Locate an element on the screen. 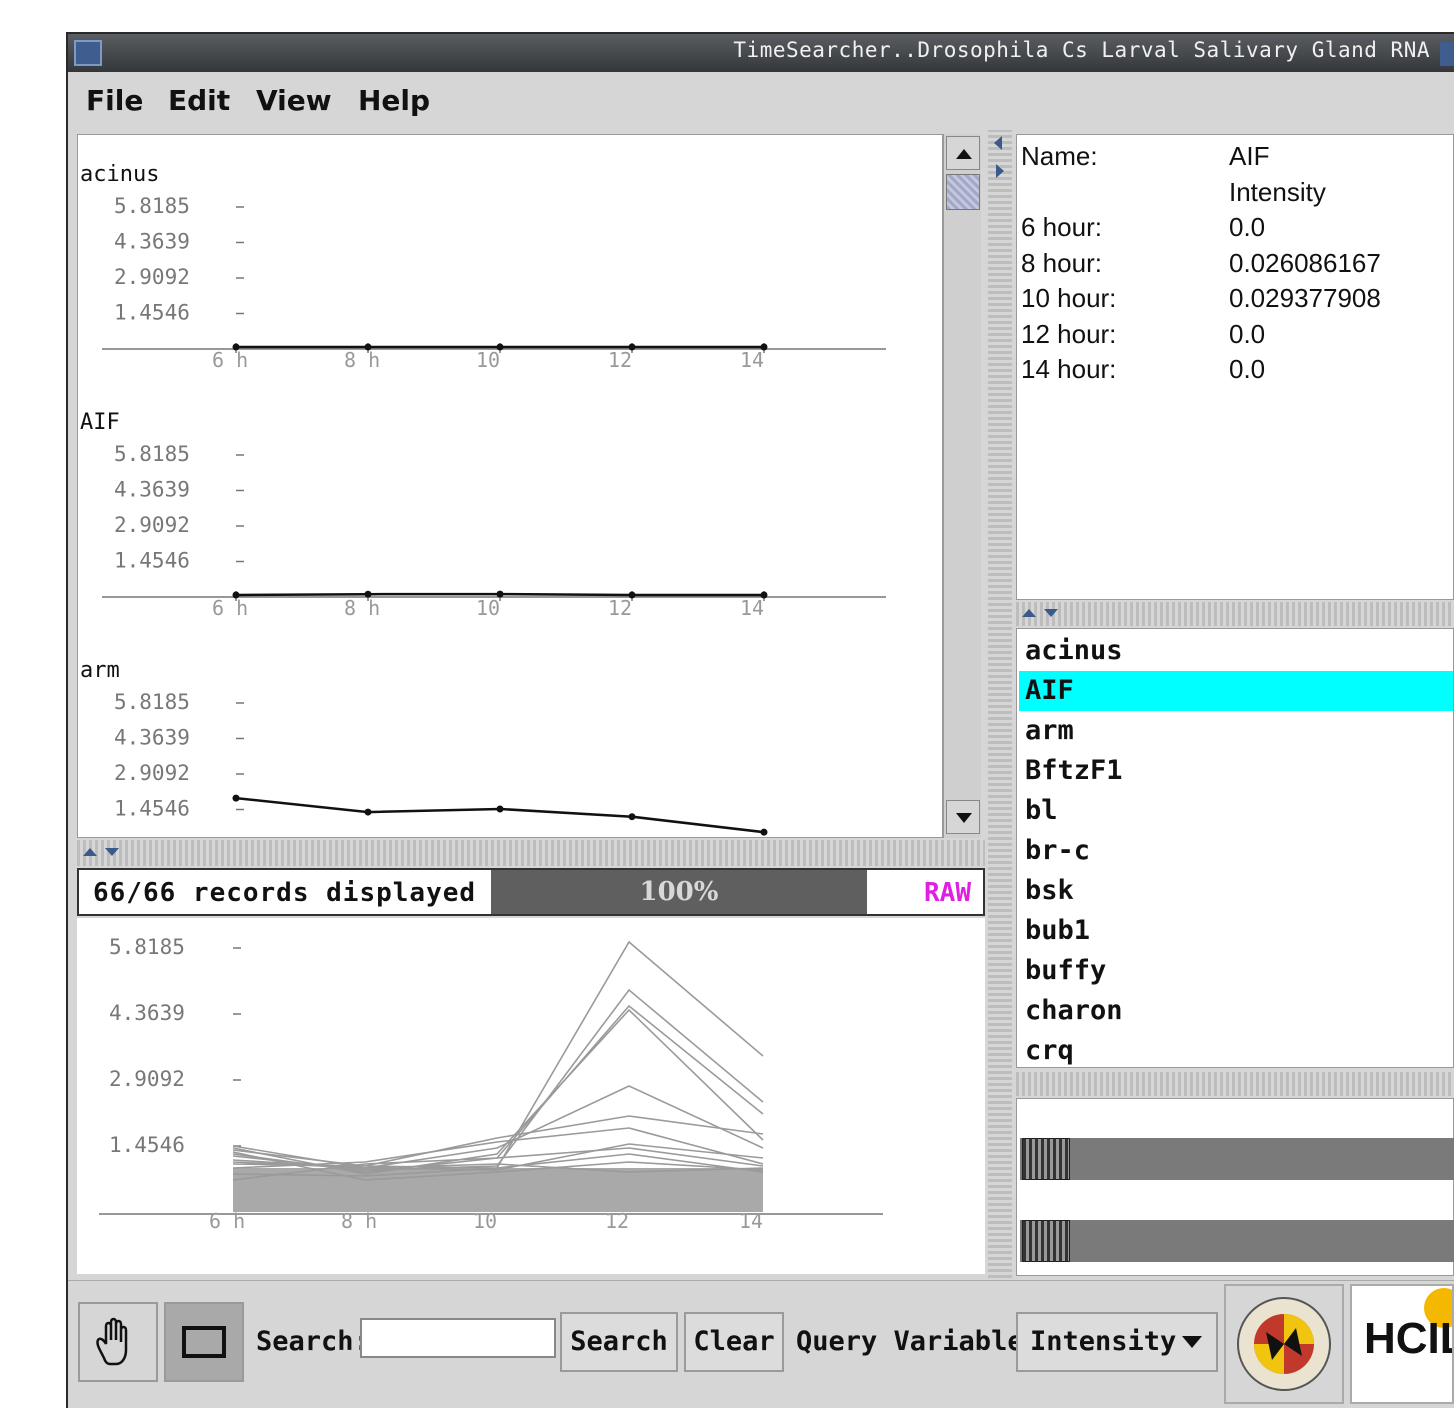 The image size is (1454, 1408). x-tick-label: 10 is located at coordinates (485, 1221).